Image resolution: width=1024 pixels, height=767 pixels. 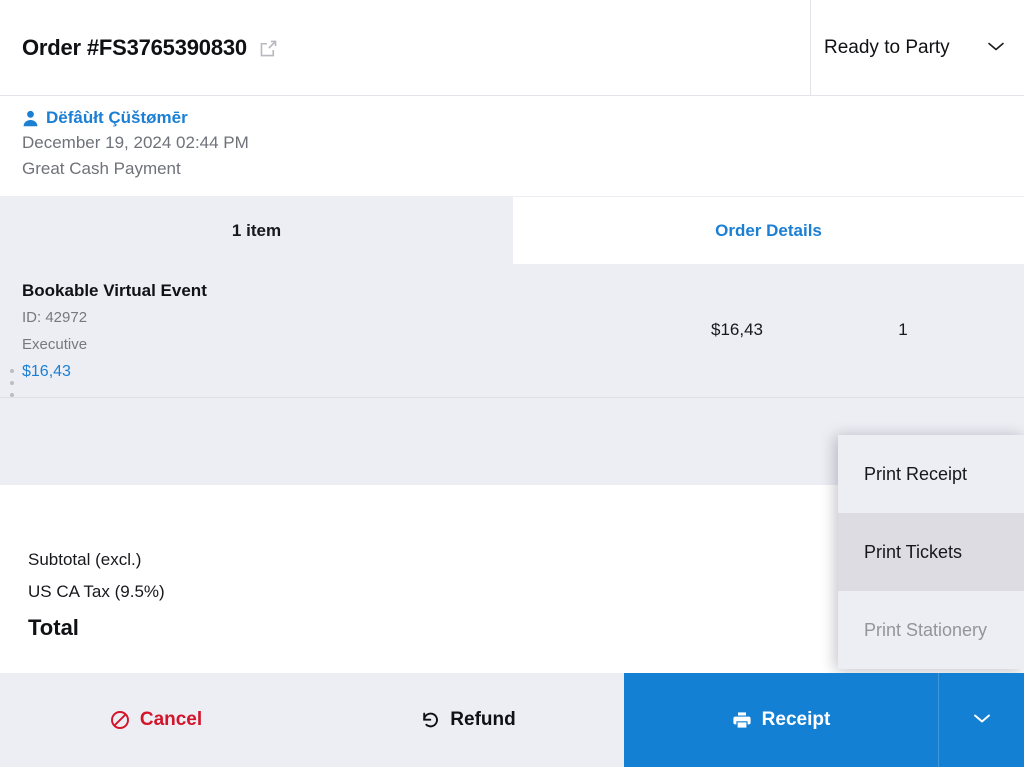 I want to click on refund-button-label: Refund, so click(x=483, y=719).